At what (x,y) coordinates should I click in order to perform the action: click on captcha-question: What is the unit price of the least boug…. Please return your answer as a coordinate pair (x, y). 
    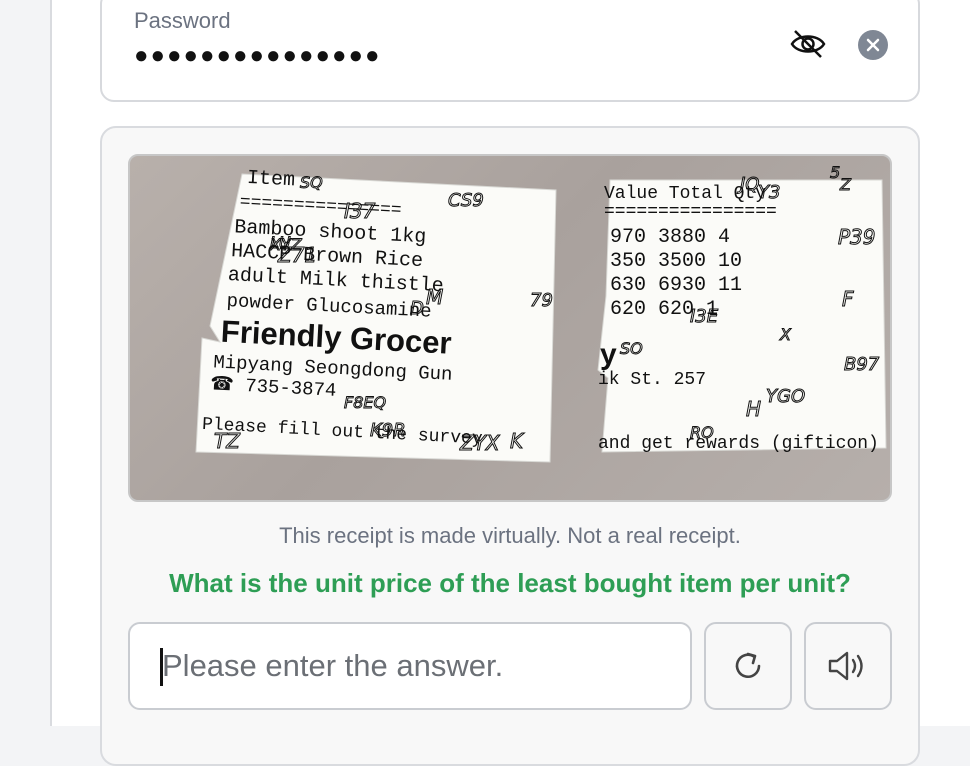
    Looking at the image, I should click on (510, 583).